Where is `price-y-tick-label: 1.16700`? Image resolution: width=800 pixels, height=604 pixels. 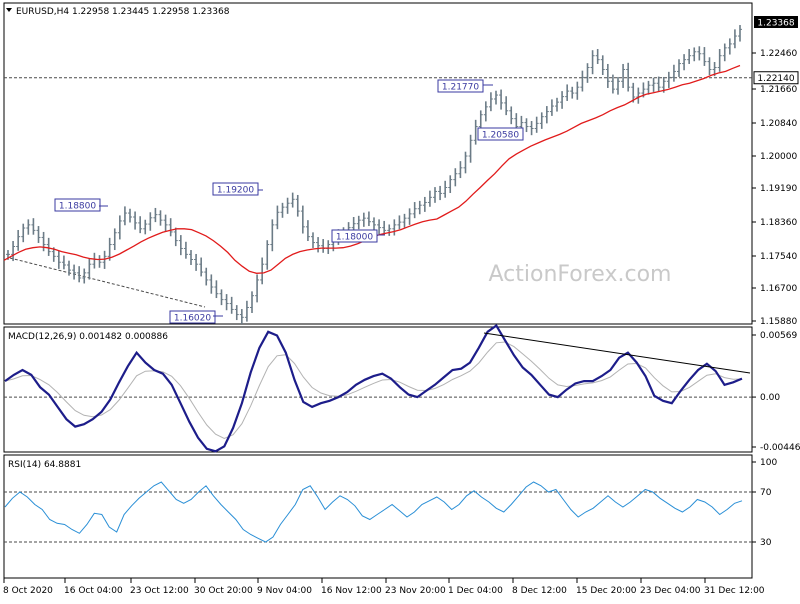
price-y-tick-label: 1.16700 is located at coordinates (778, 289).